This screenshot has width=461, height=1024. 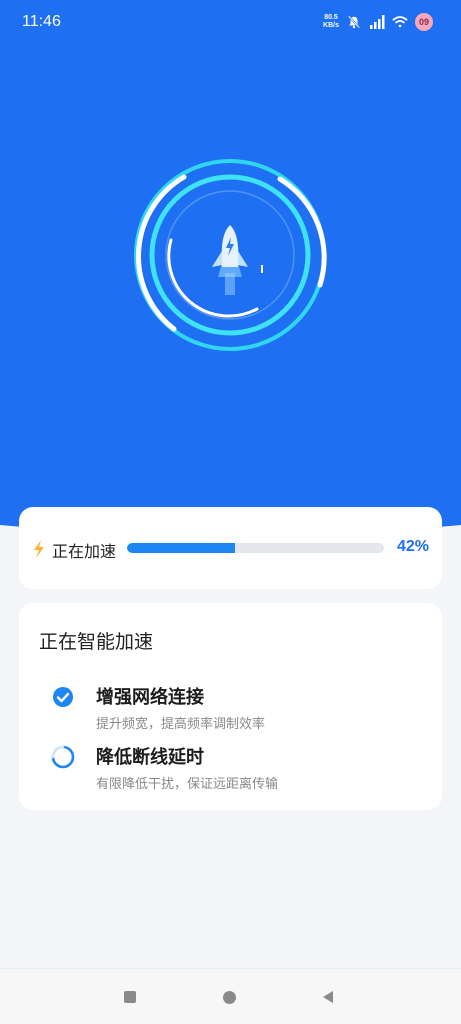 I want to click on status-time: 11:46, so click(x=41, y=21).